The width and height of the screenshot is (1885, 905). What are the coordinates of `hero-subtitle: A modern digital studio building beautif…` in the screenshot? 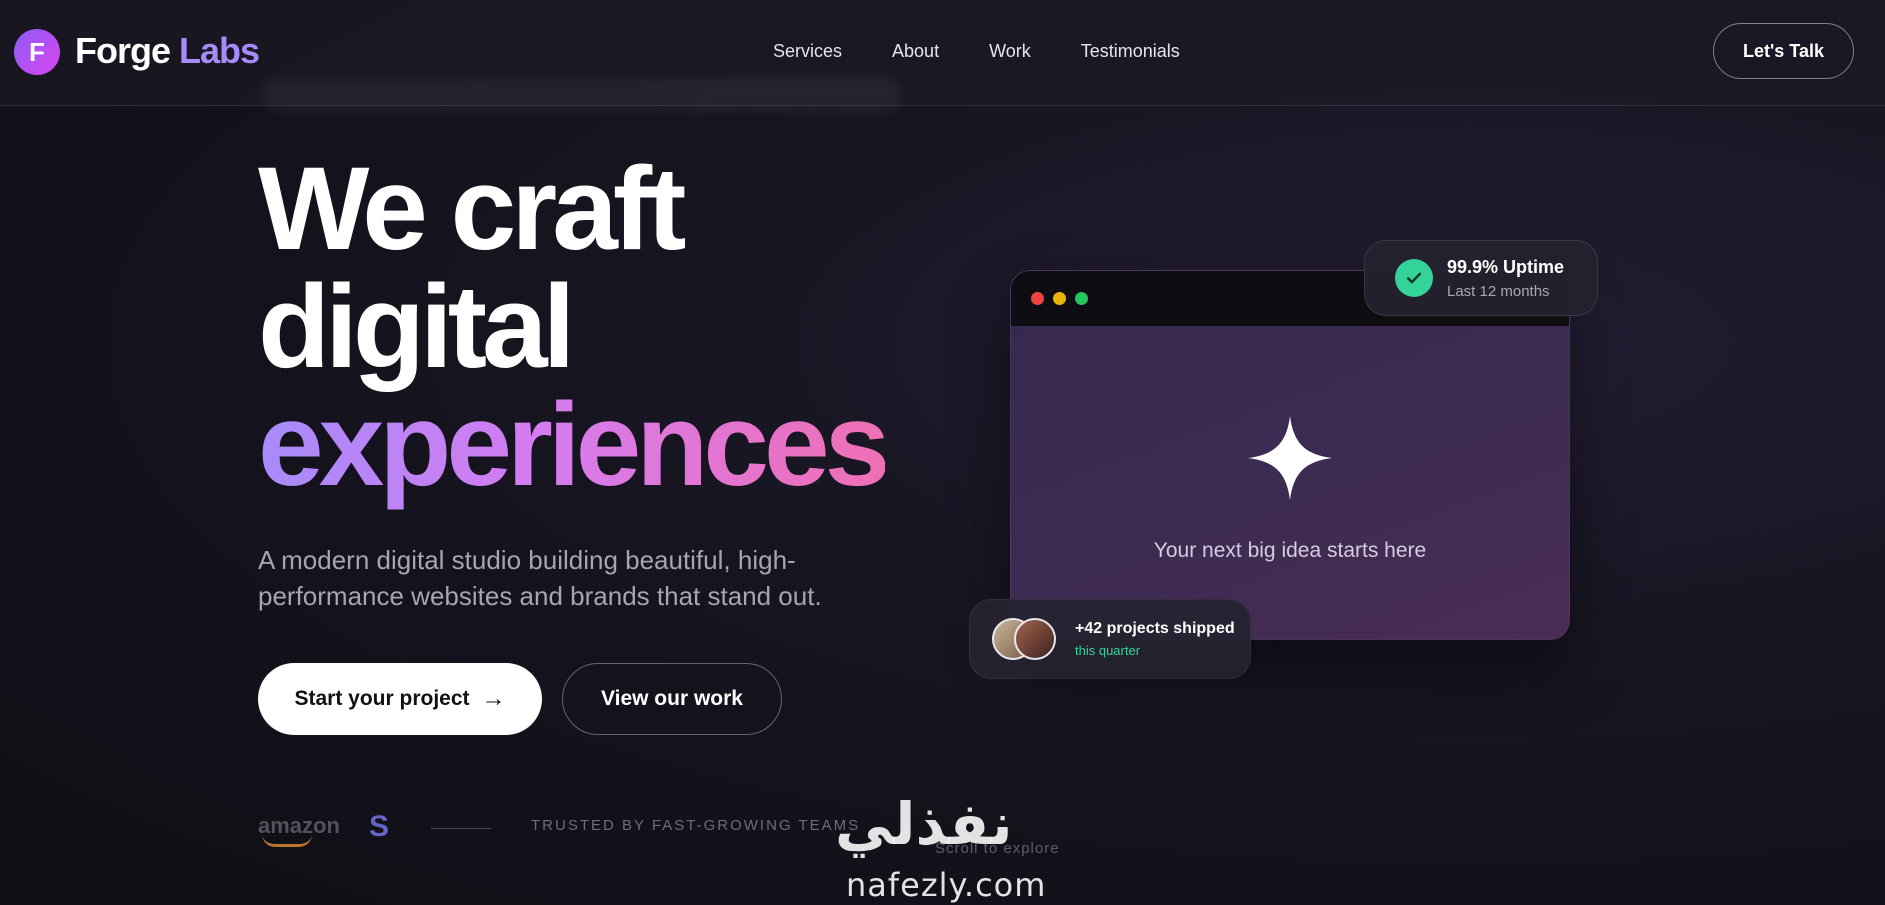 It's located at (540, 578).